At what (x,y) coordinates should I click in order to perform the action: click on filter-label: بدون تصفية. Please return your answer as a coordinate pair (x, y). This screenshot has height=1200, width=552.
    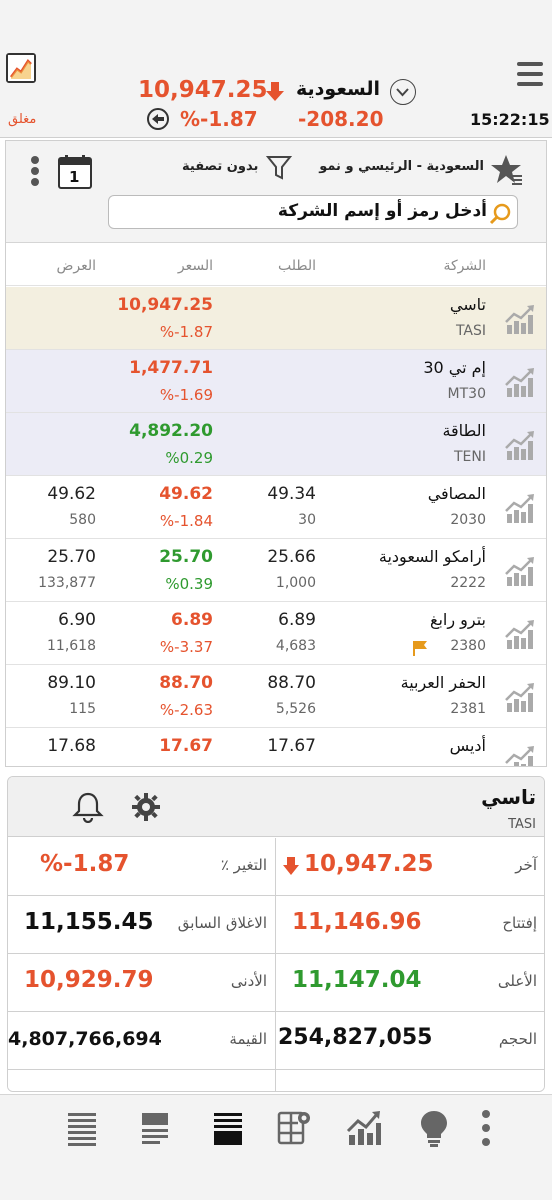
    Looking at the image, I should click on (220, 166).